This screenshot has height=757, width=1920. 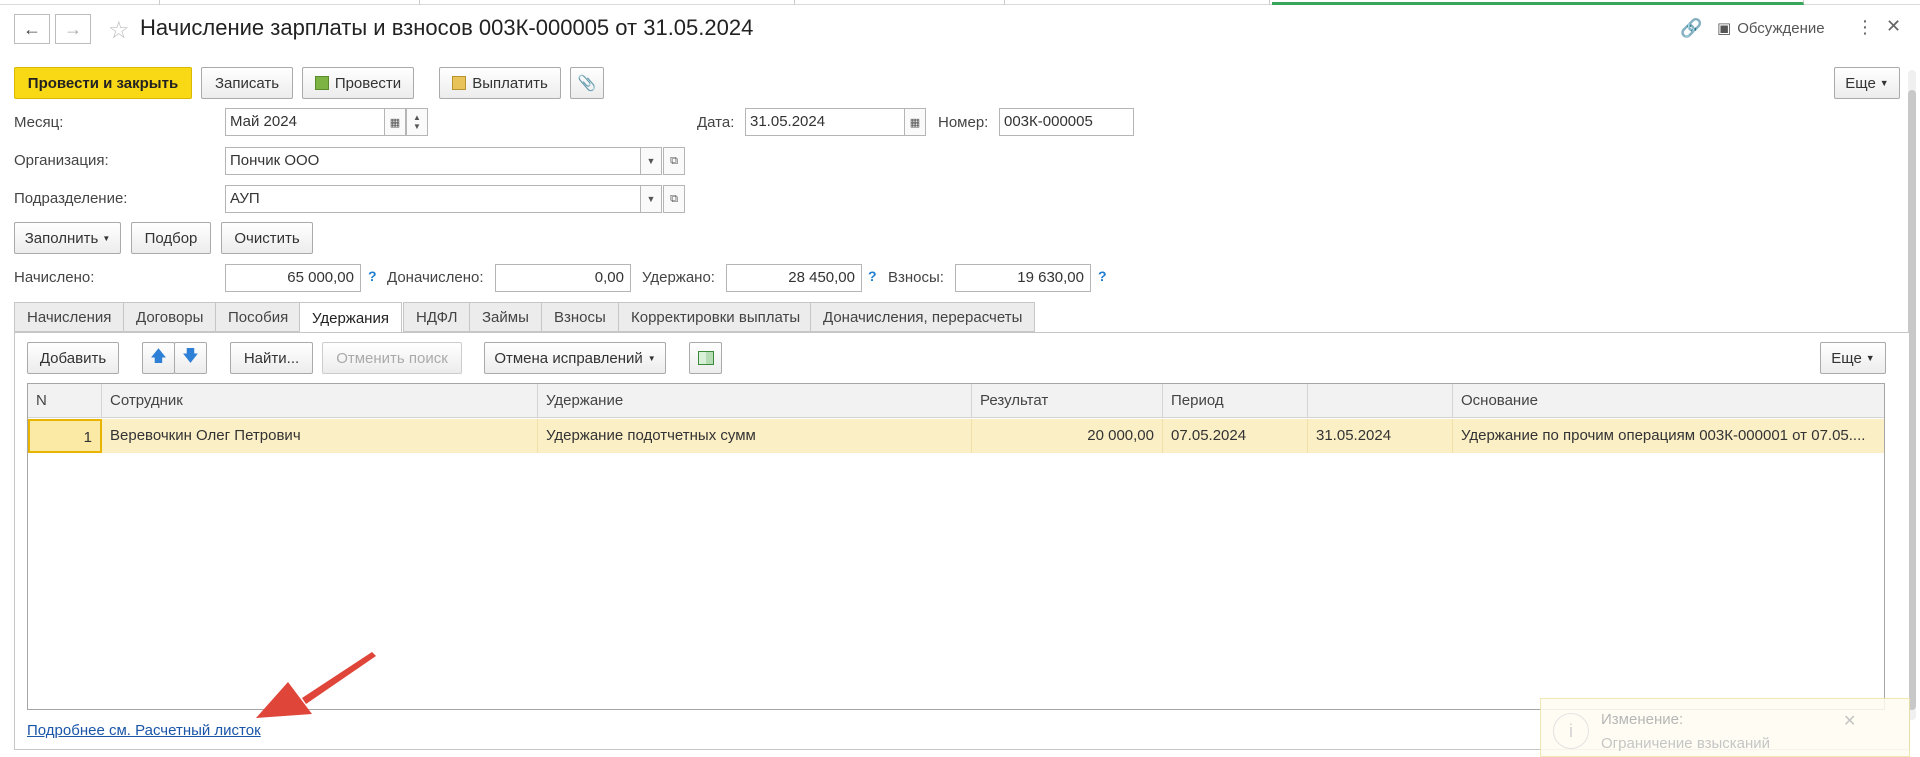 What do you see at coordinates (916, 277) in the screenshot?
I see `contributions-label: Взносы:` at bounding box center [916, 277].